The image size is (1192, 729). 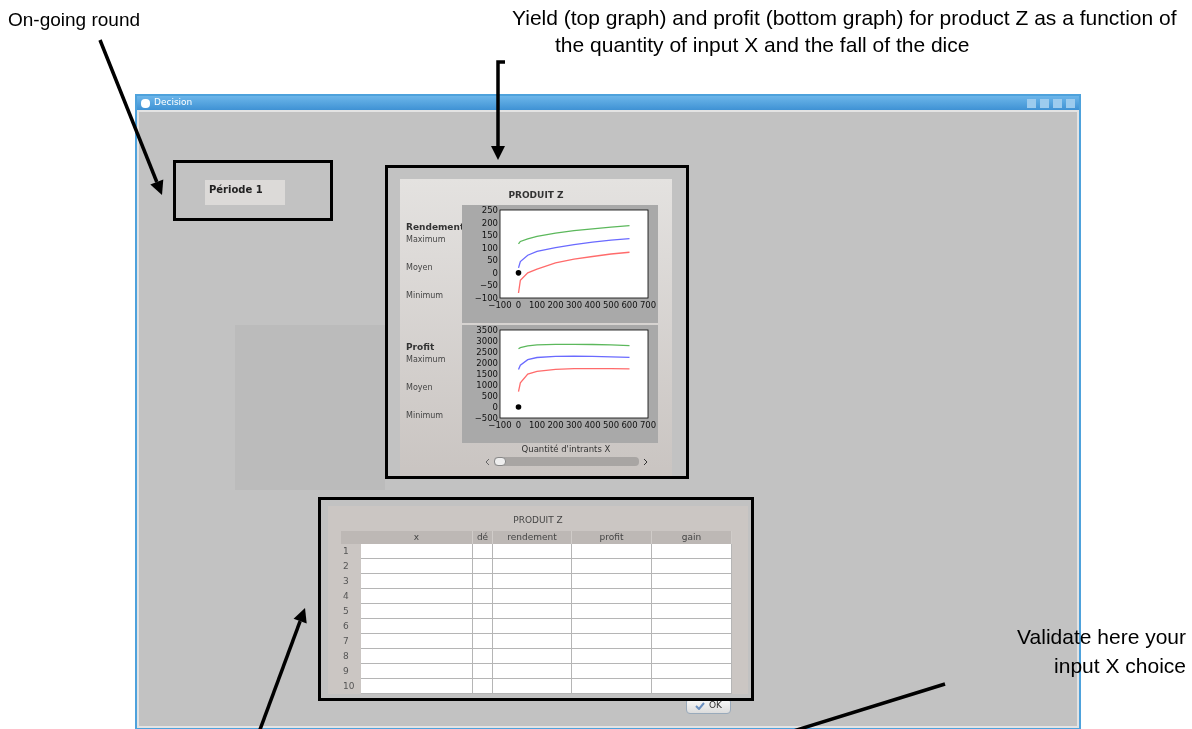 I want to click on period-label: Période 1, so click(x=245, y=192).